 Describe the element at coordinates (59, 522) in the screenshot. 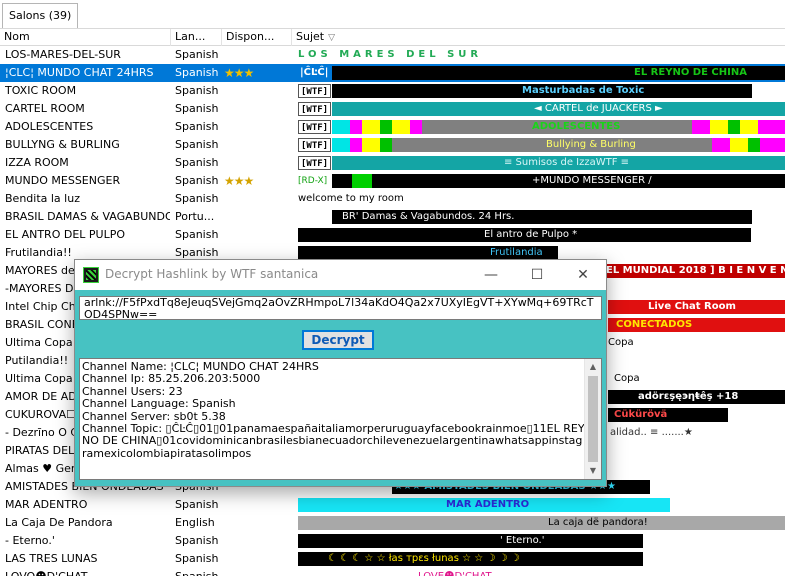

I see `room-name: La Caja De Pandora` at that location.